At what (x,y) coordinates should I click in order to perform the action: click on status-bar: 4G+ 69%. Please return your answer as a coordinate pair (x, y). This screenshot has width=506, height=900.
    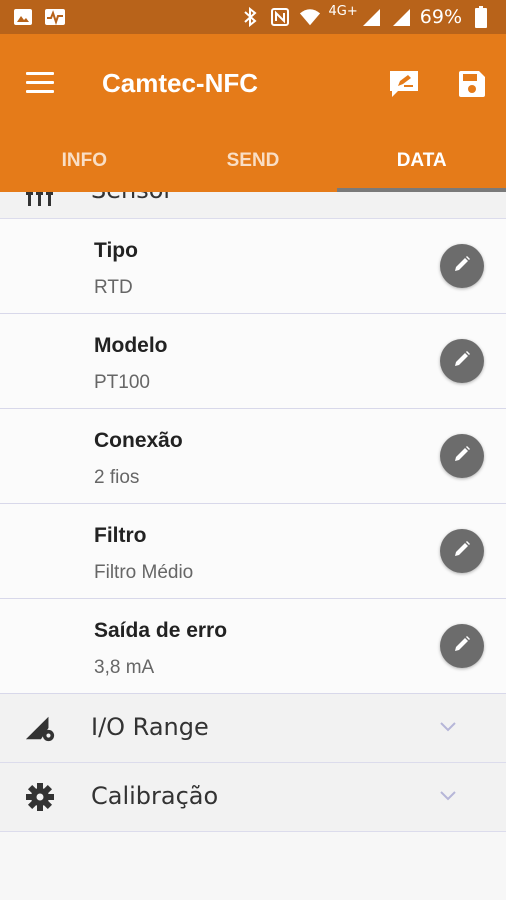
    Looking at the image, I should click on (253, 17).